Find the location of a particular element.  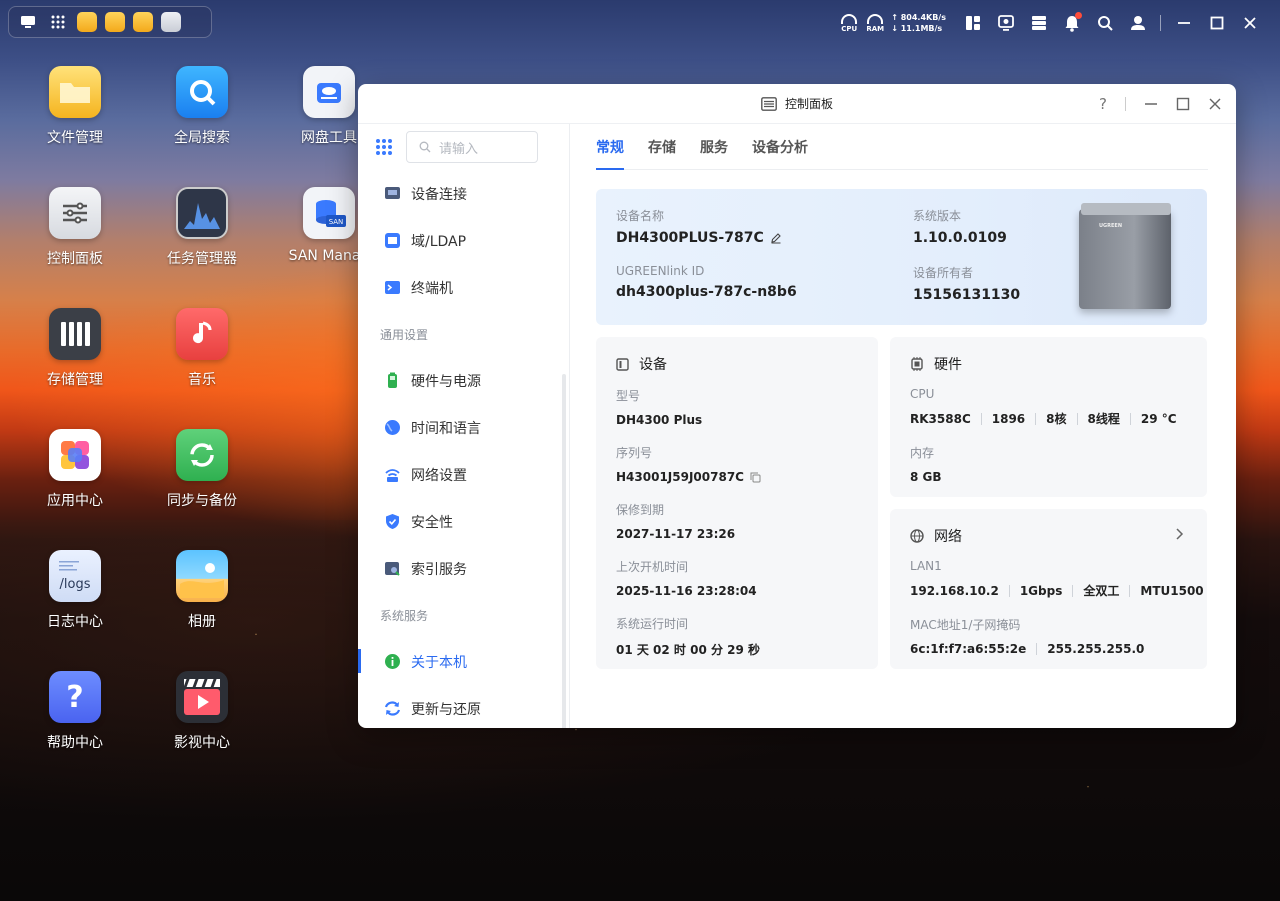

sidebar-item-hardware-power: 硬件与电源 is located at coordinates (463, 380).